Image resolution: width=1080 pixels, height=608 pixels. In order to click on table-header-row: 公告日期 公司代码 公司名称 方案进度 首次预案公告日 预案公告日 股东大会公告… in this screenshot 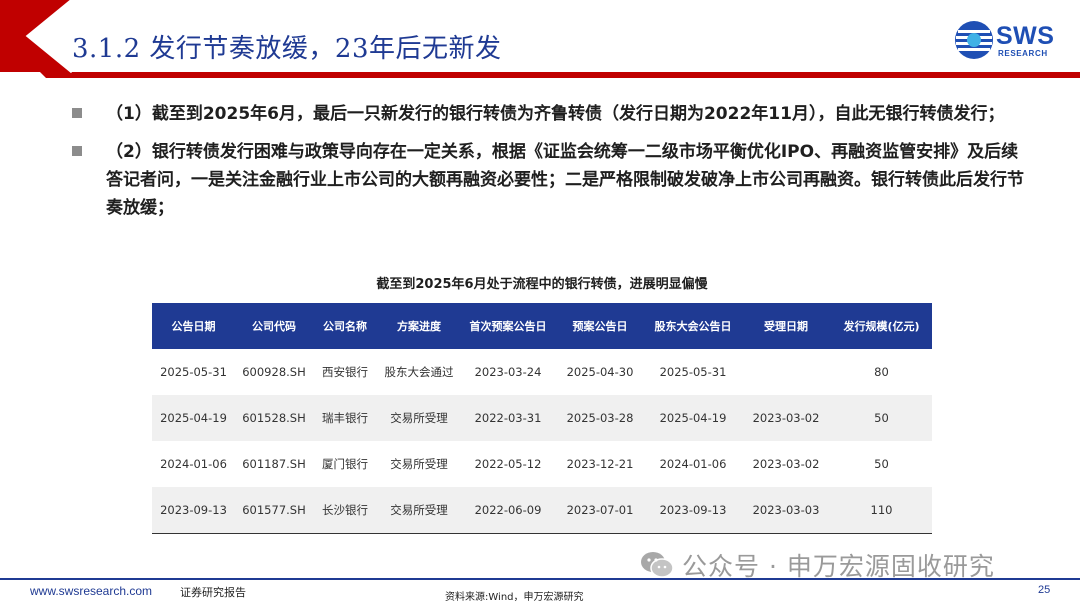, I will do `click(542, 326)`.